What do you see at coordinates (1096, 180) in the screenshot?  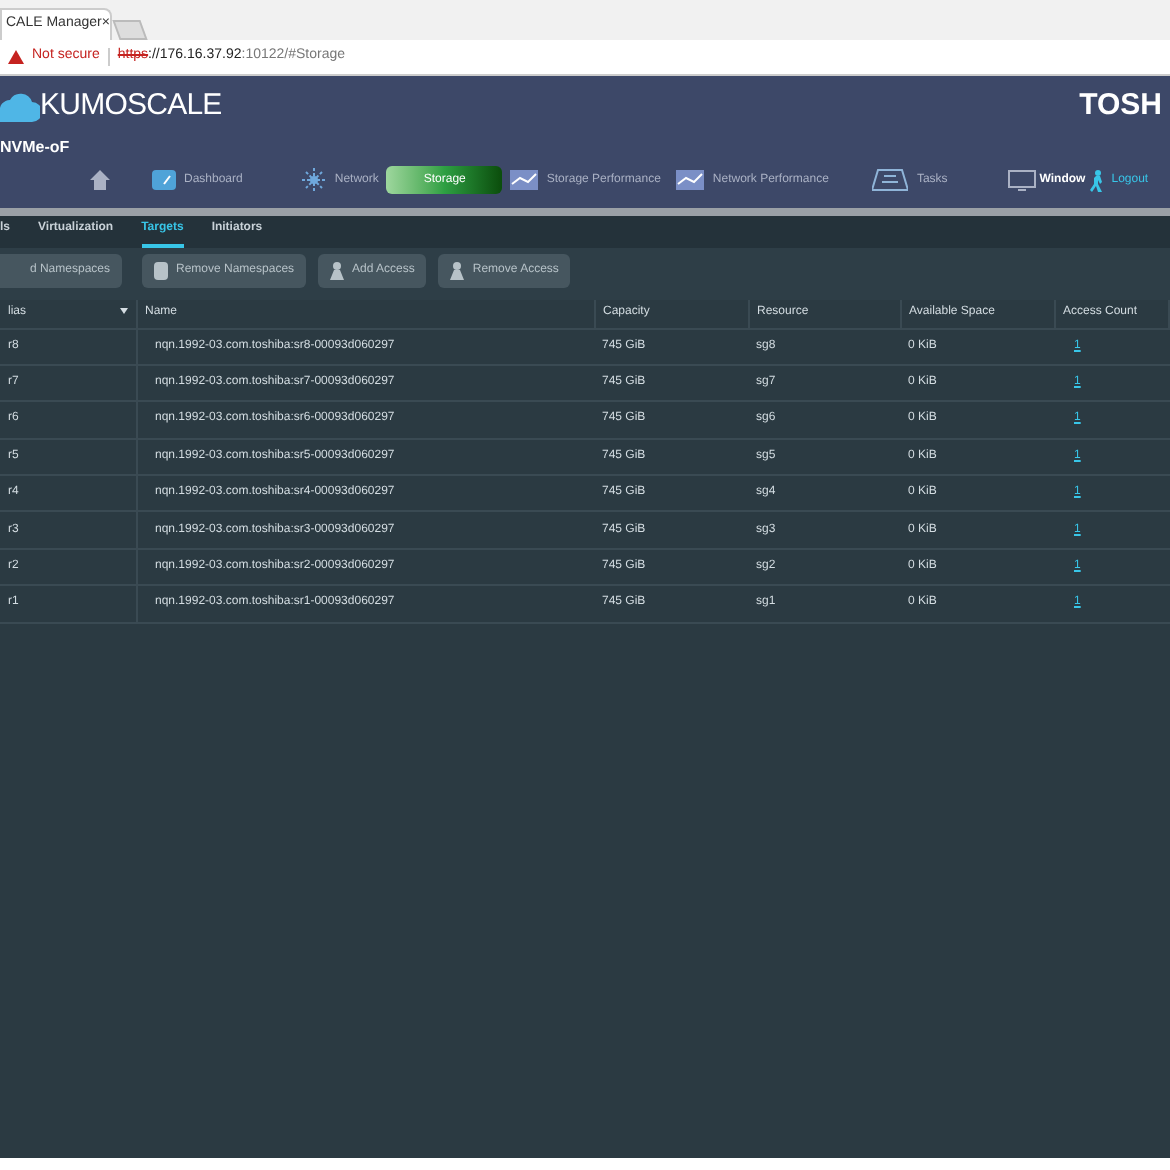 I see `walking-figure-icon` at bounding box center [1096, 180].